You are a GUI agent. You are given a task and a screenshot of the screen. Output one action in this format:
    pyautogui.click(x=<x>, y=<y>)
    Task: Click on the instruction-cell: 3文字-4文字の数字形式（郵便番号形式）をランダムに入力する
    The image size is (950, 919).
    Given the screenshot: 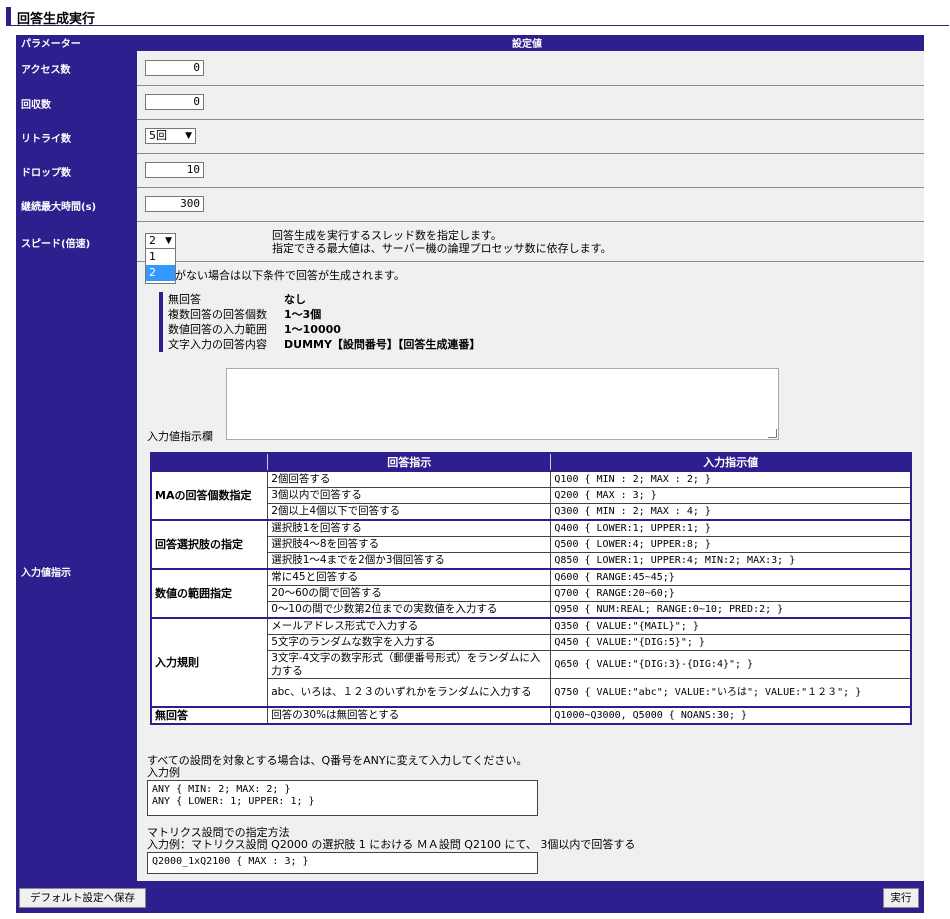 What is the action you would take?
    pyautogui.click(x=409, y=664)
    